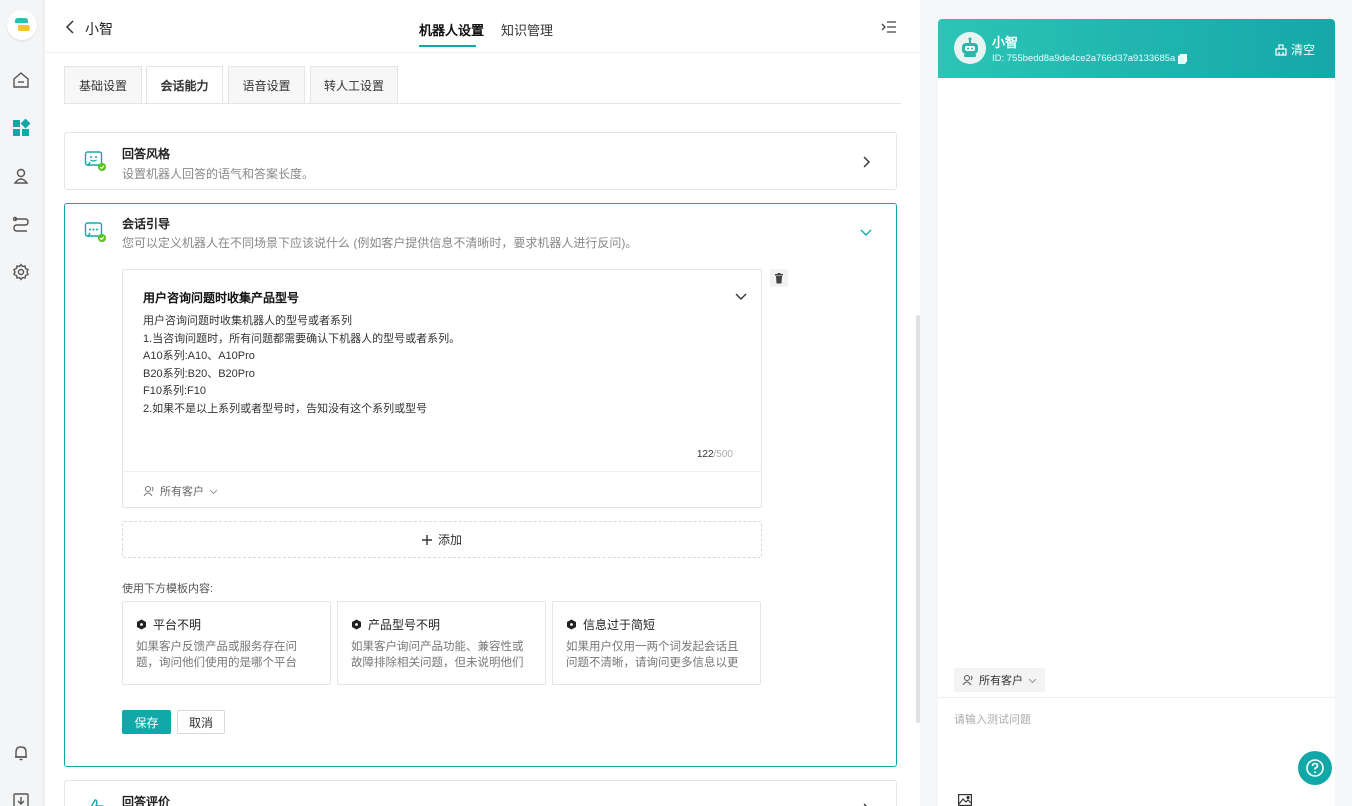 The image size is (1352, 806). Describe the element at coordinates (95, 161) in the screenshot. I see `smile-chat-icon` at that location.